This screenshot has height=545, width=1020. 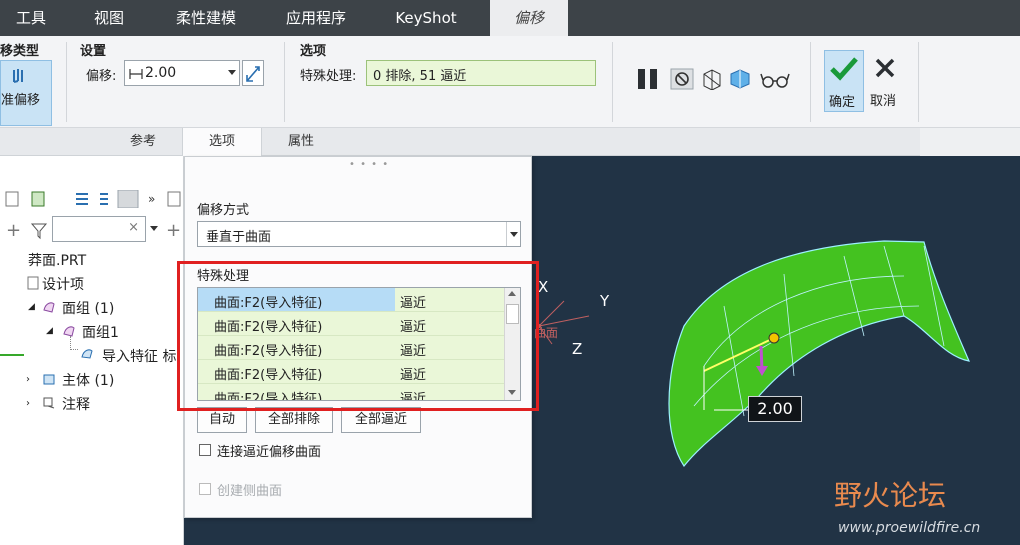 What do you see at coordinates (206, 18) in the screenshot?
I see `tab-flexible-modeling: 柔性建模` at bounding box center [206, 18].